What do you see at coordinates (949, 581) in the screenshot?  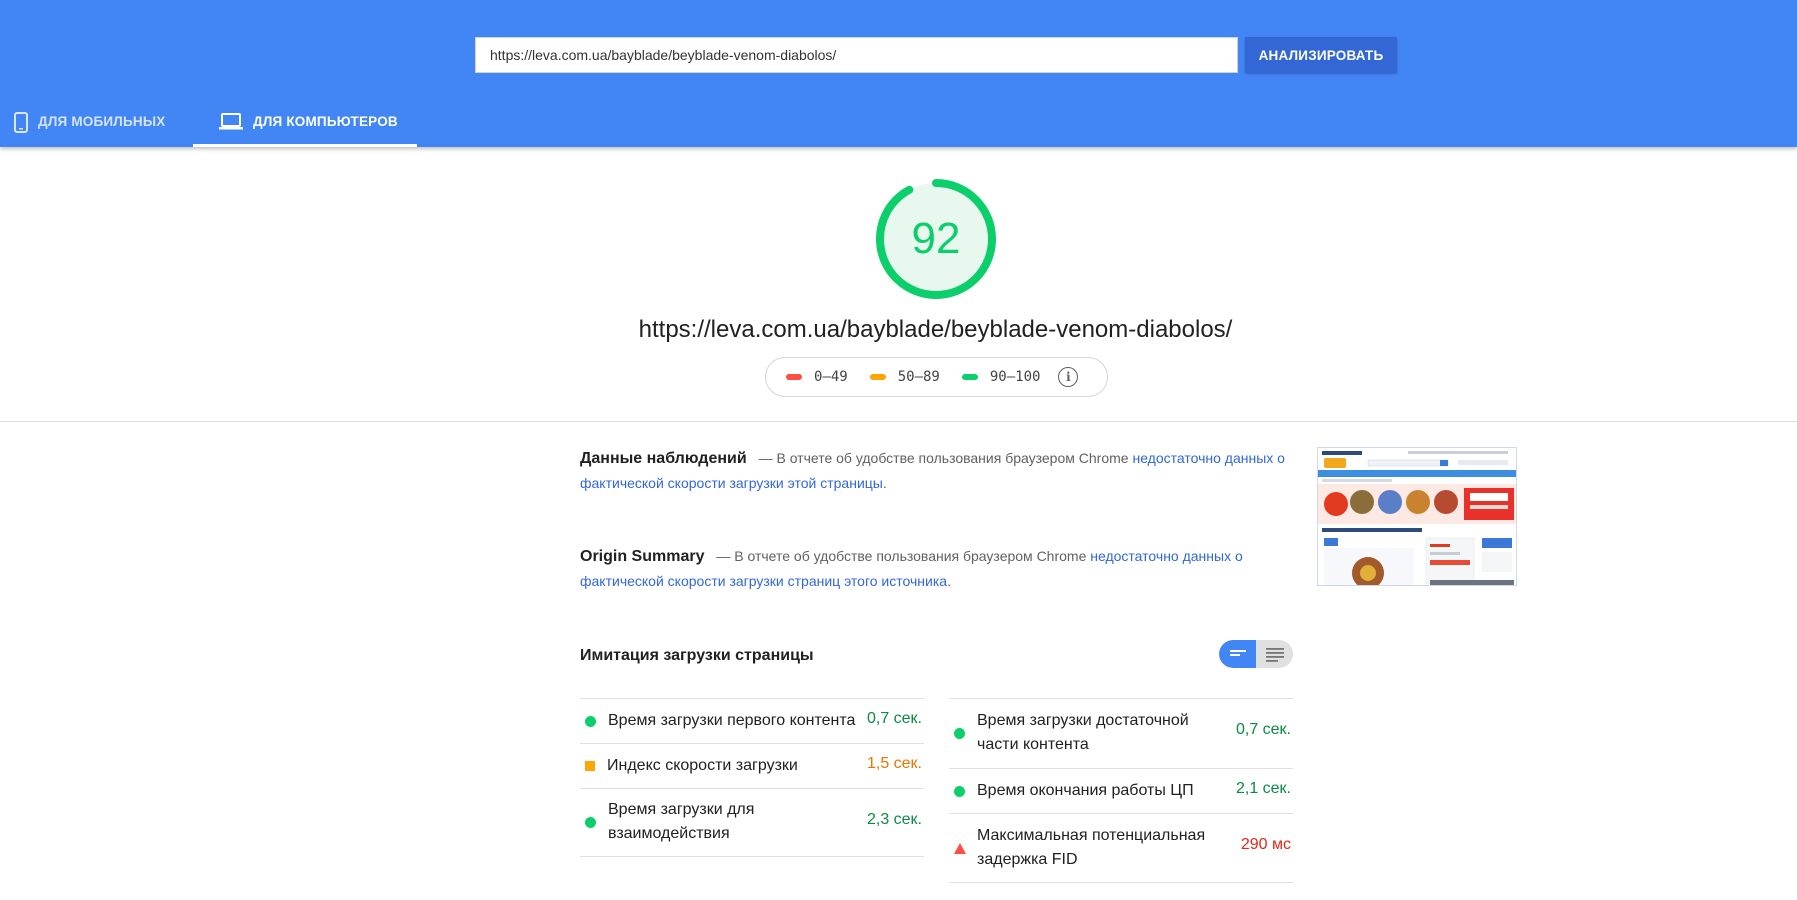 I see `origin-summary-end: .` at bounding box center [949, 581].